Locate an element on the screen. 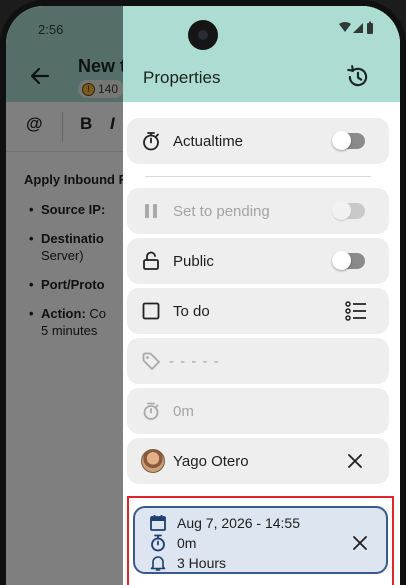 The width and height of the screenshot is (406, 585). pending-row: Set to pending is located at coordinates (258, 211).